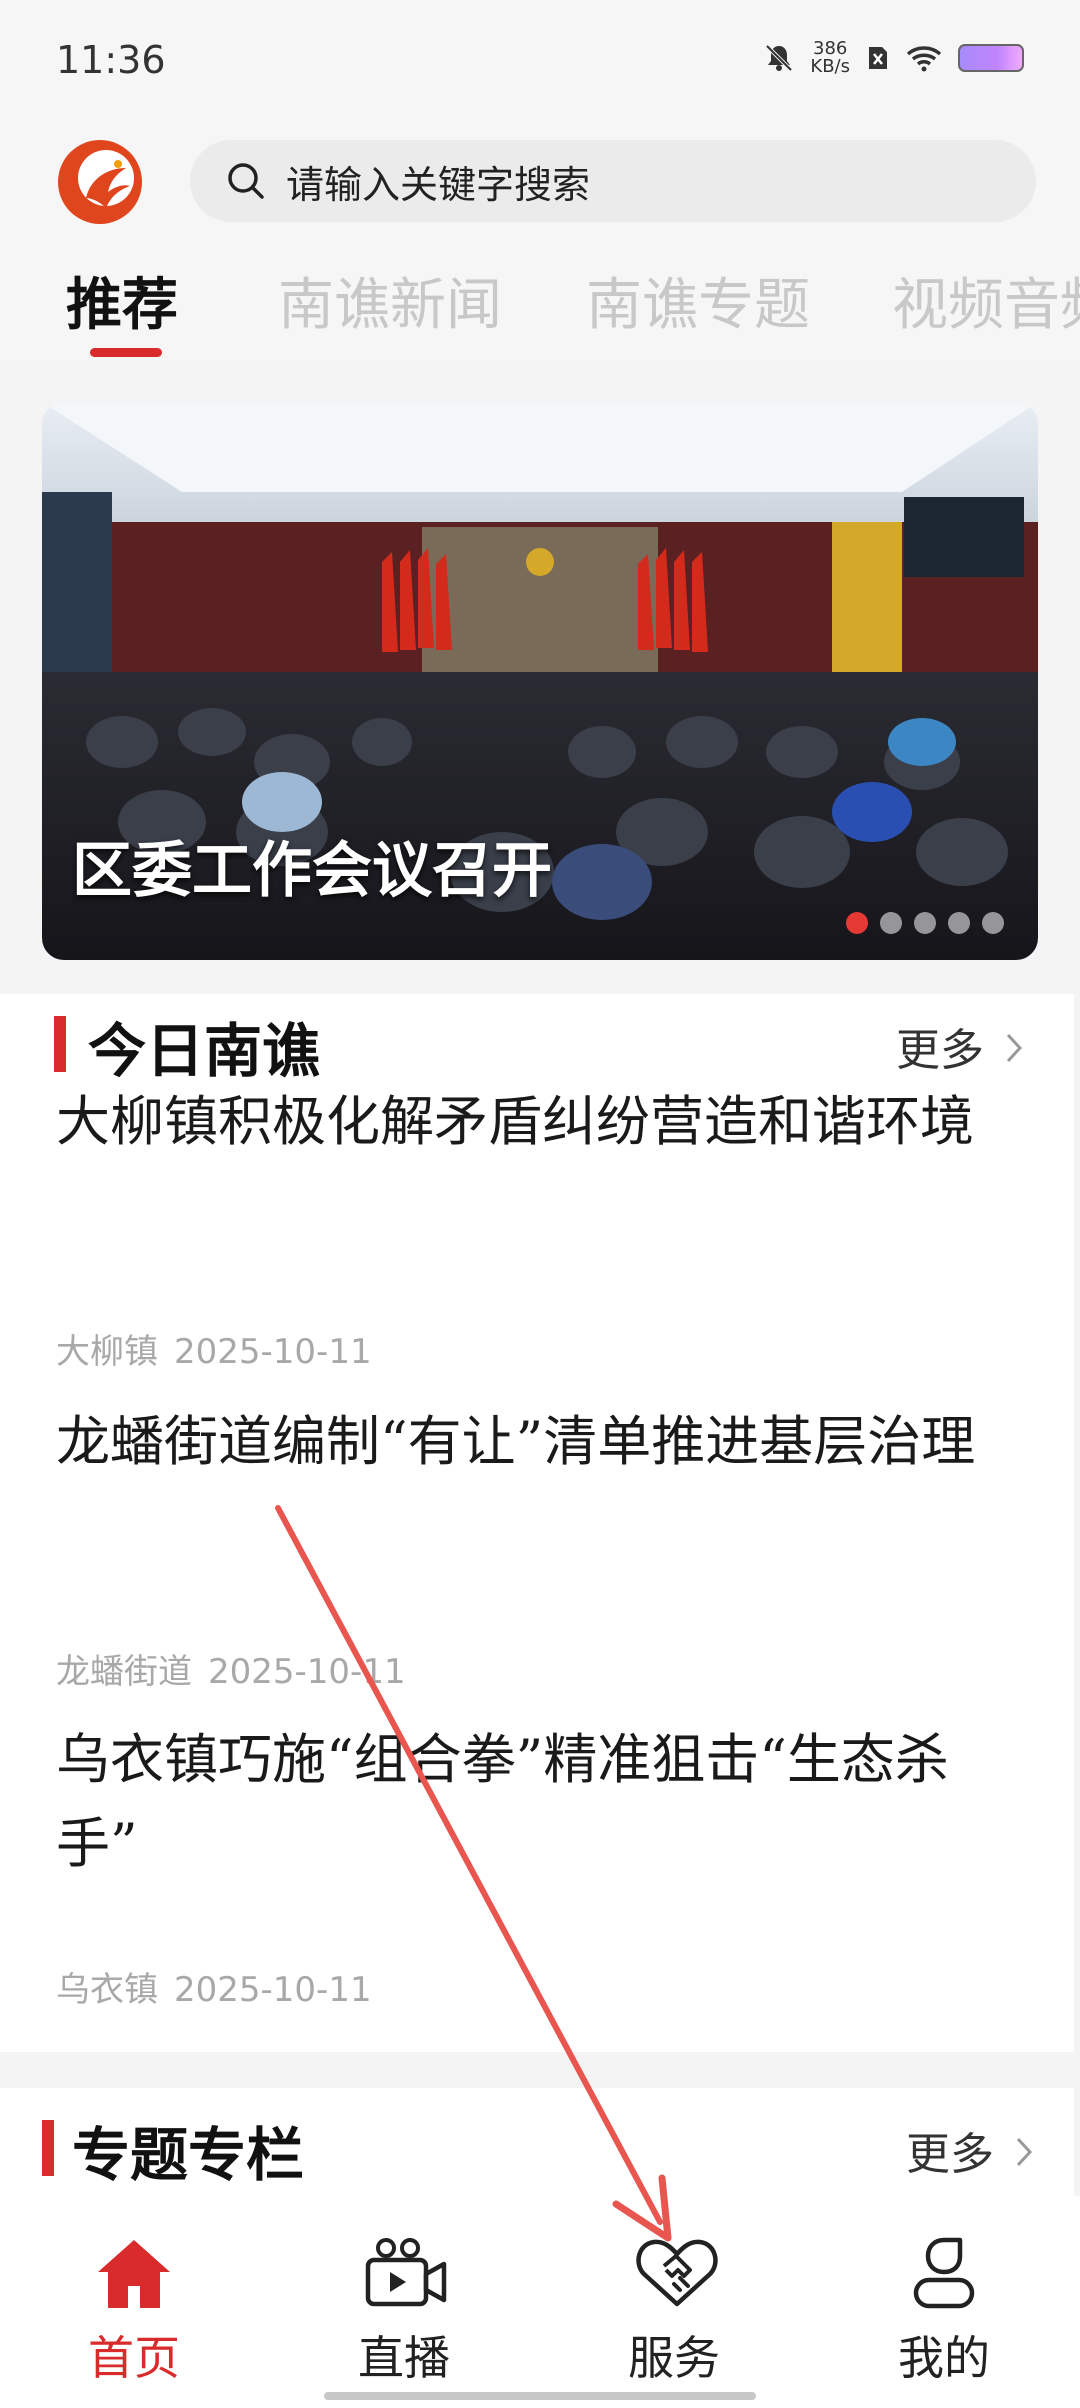  Describe the element at coordinates (698, 300) in the screenshot. I see `tab-nanqiao-topics: 南谯专题` at that location.